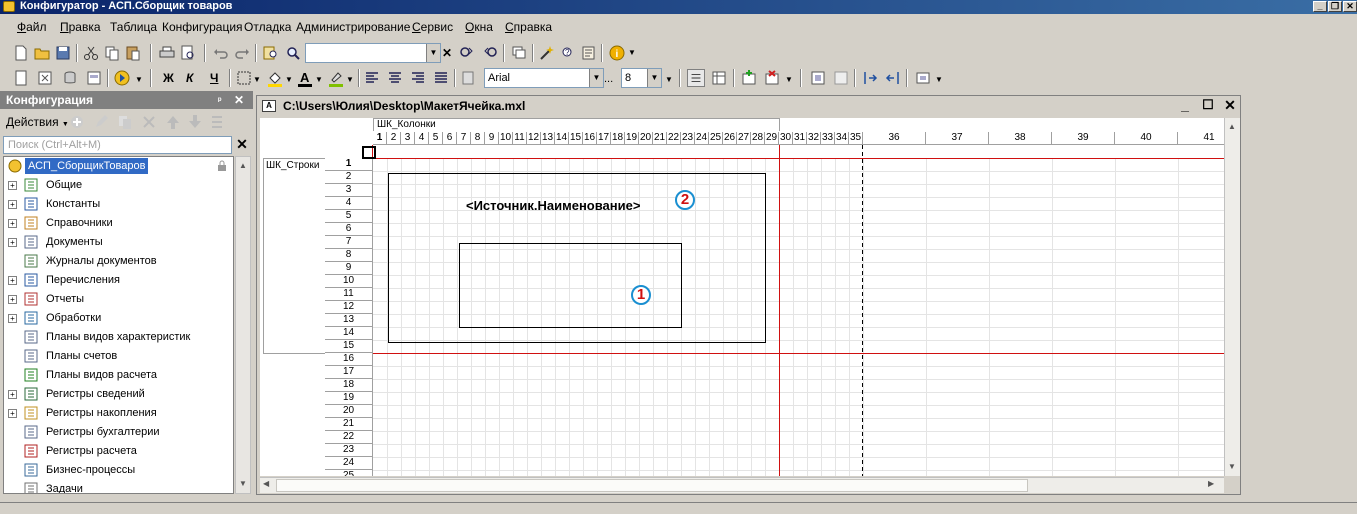 This screenshot has width=1357, height=514. What do you see at coordinates (870, 78) in the screenshot?
I see `named-area-icon` at bounding box center [870, 78].